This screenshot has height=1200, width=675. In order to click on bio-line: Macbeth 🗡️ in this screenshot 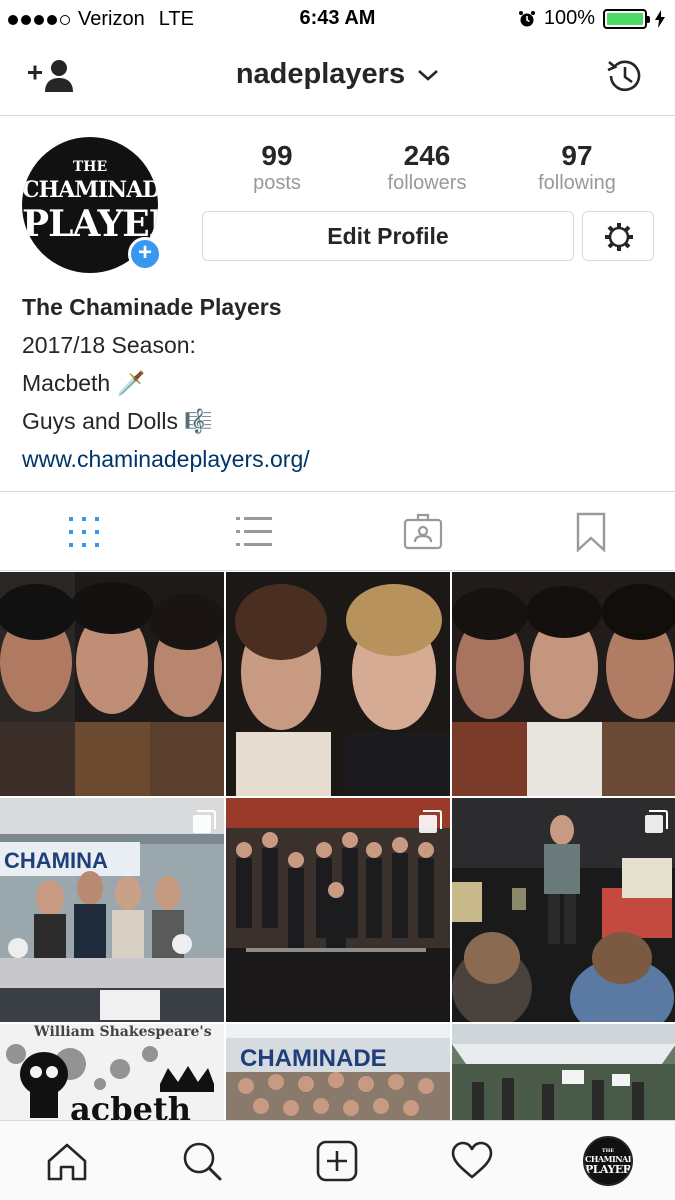, I will do `click(84, 383)`.